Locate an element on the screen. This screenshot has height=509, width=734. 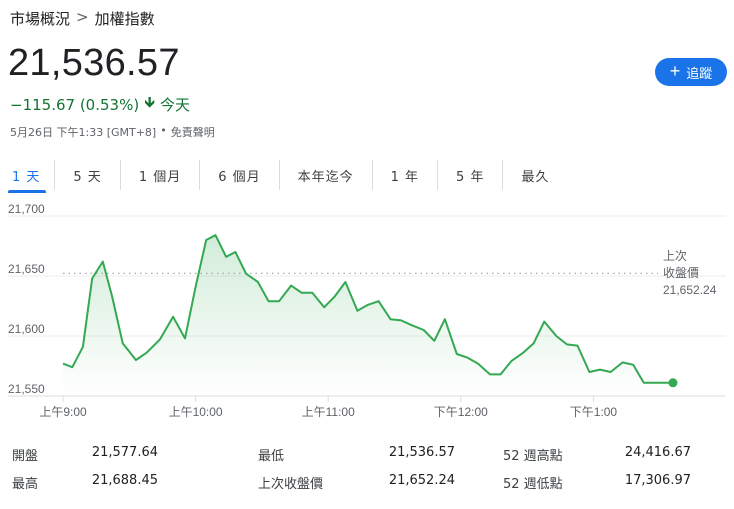
breadcrumb: 市場概況 > 加權指數 is located at coordinates (82, 18).